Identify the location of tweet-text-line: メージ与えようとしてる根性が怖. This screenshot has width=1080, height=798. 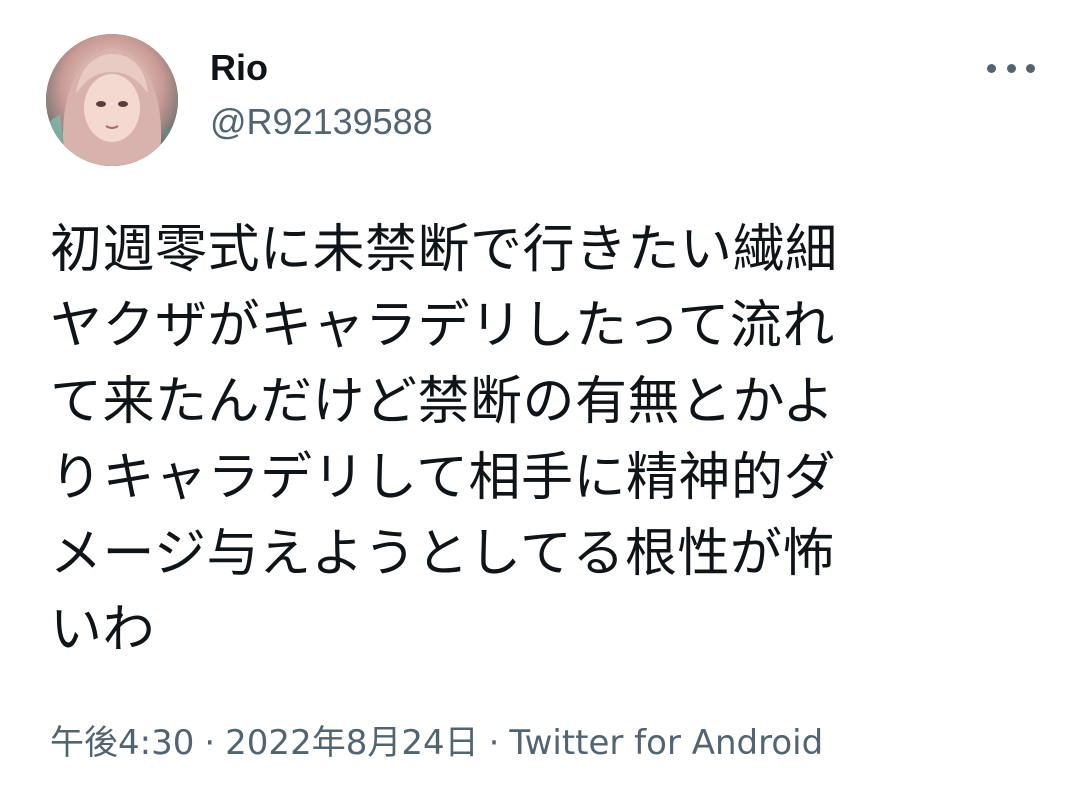
(442, 554).